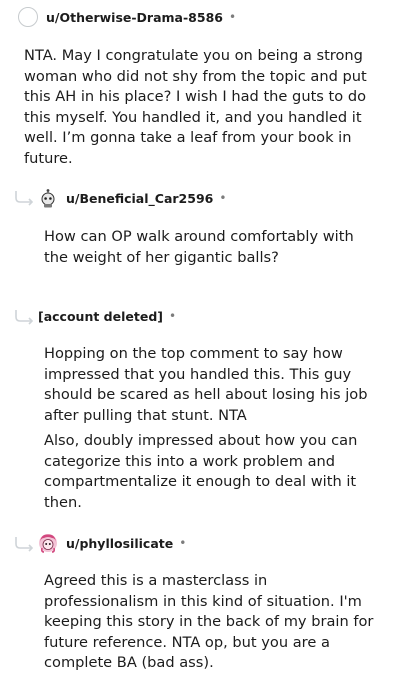 Image resolution: width=400 pixels, height=679 pixels. I want to click on comment-1-meta: u/Otherwise-Drama-8586 •, so click(127, 17).